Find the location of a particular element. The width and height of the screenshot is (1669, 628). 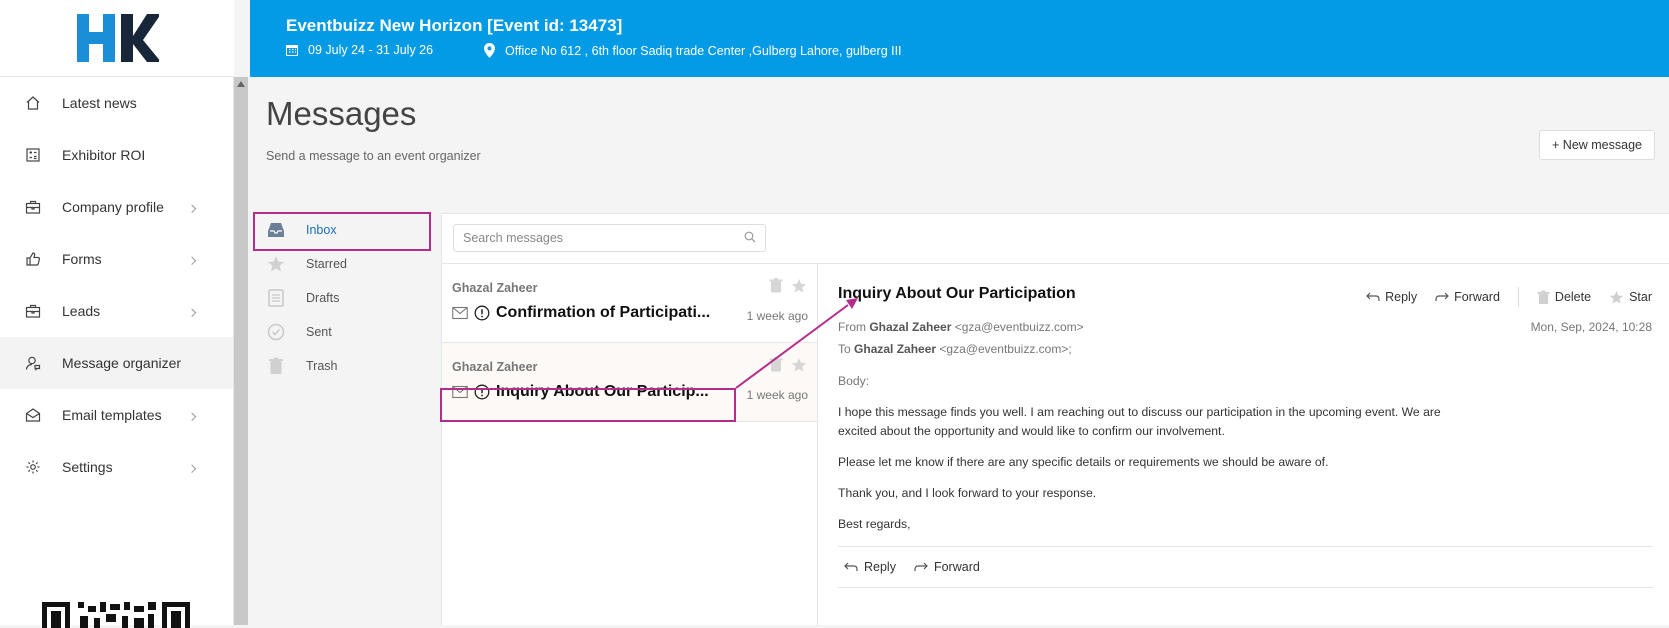

star-button: Star is located at coordinates (1630, 297).